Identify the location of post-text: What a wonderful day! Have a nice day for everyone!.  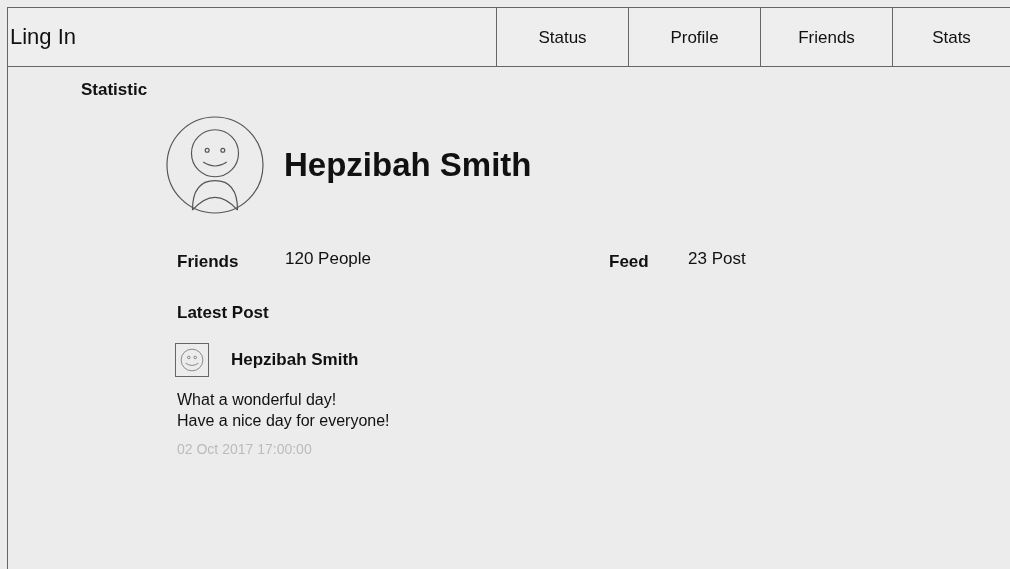
(284, 410).